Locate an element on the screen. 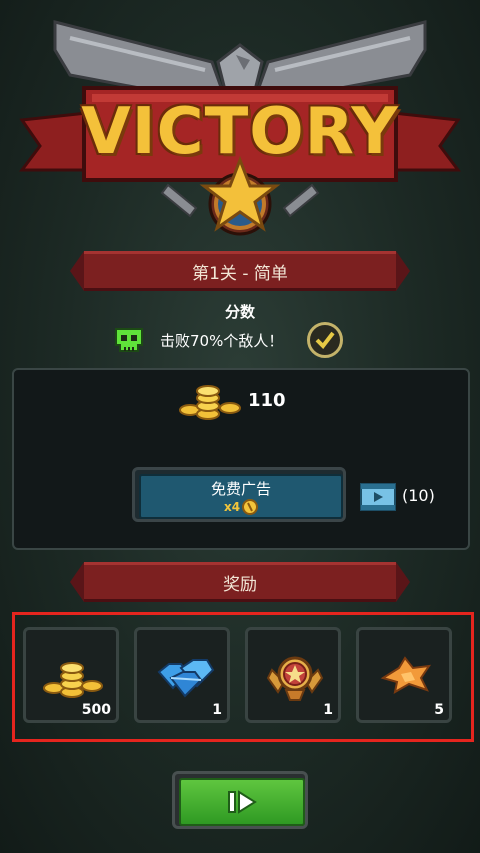  reward-card-medal: 1 is located at coordinates (293, 675).